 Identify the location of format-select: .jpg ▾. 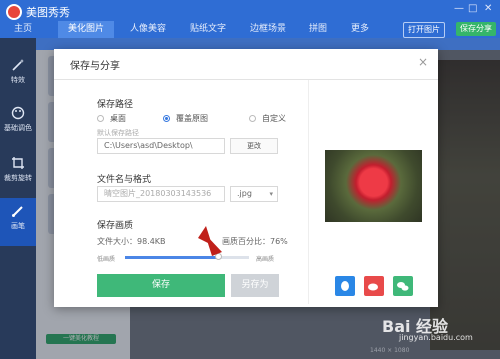
(254, 194).